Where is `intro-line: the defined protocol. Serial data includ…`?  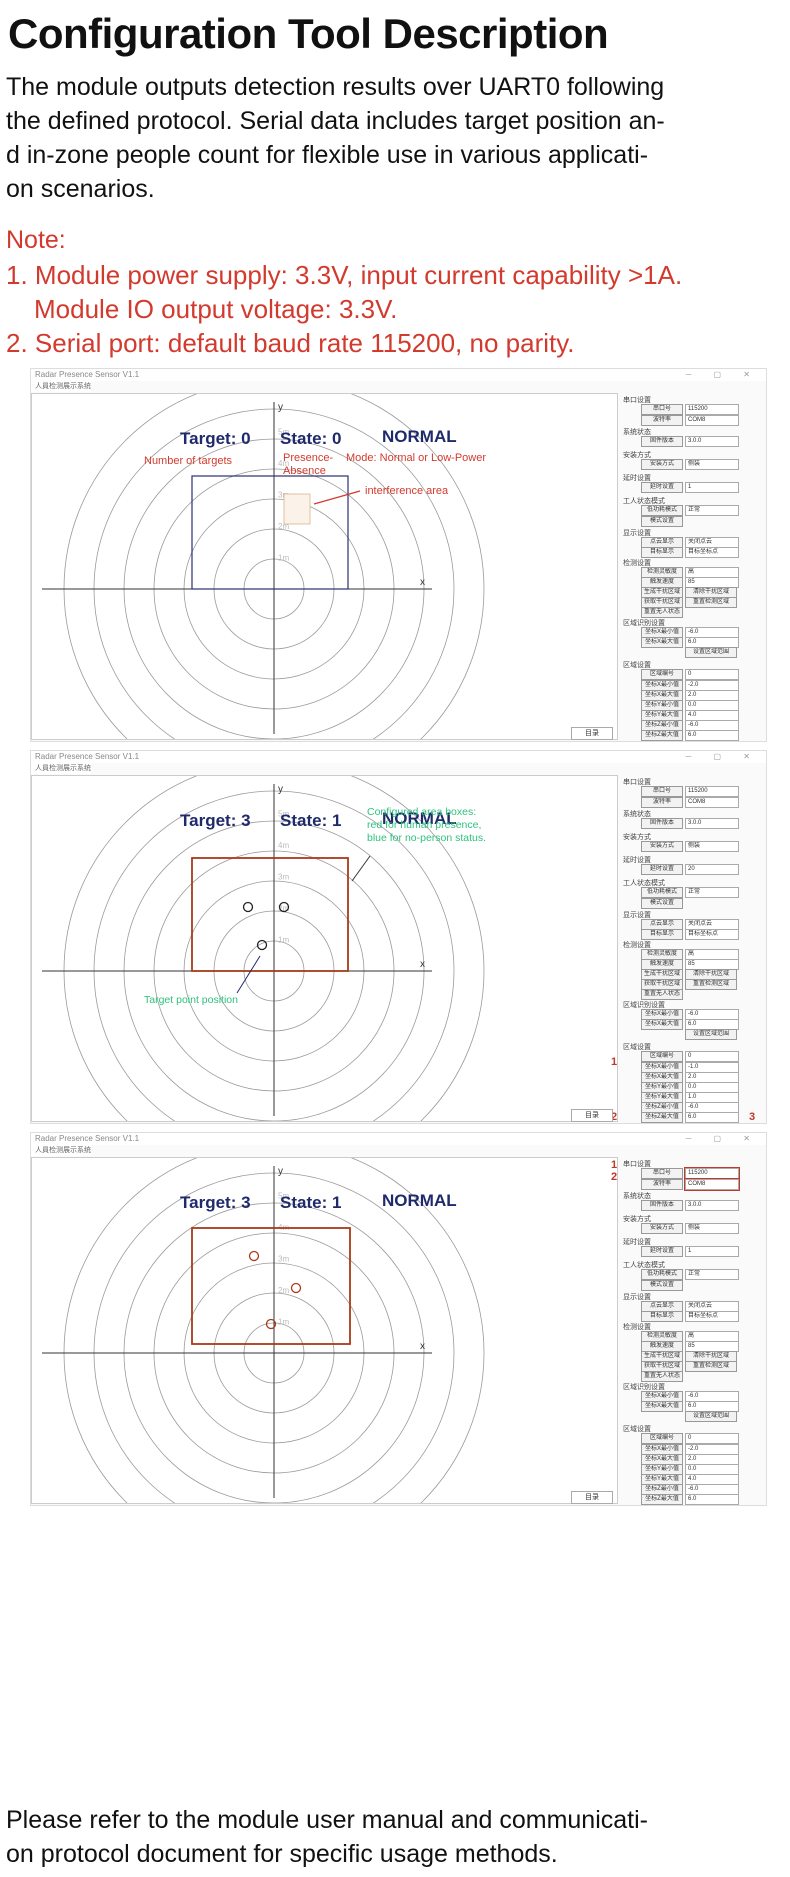
intro-line: the defined protocol. Serial data includ… is located at coordinates (335, 121).